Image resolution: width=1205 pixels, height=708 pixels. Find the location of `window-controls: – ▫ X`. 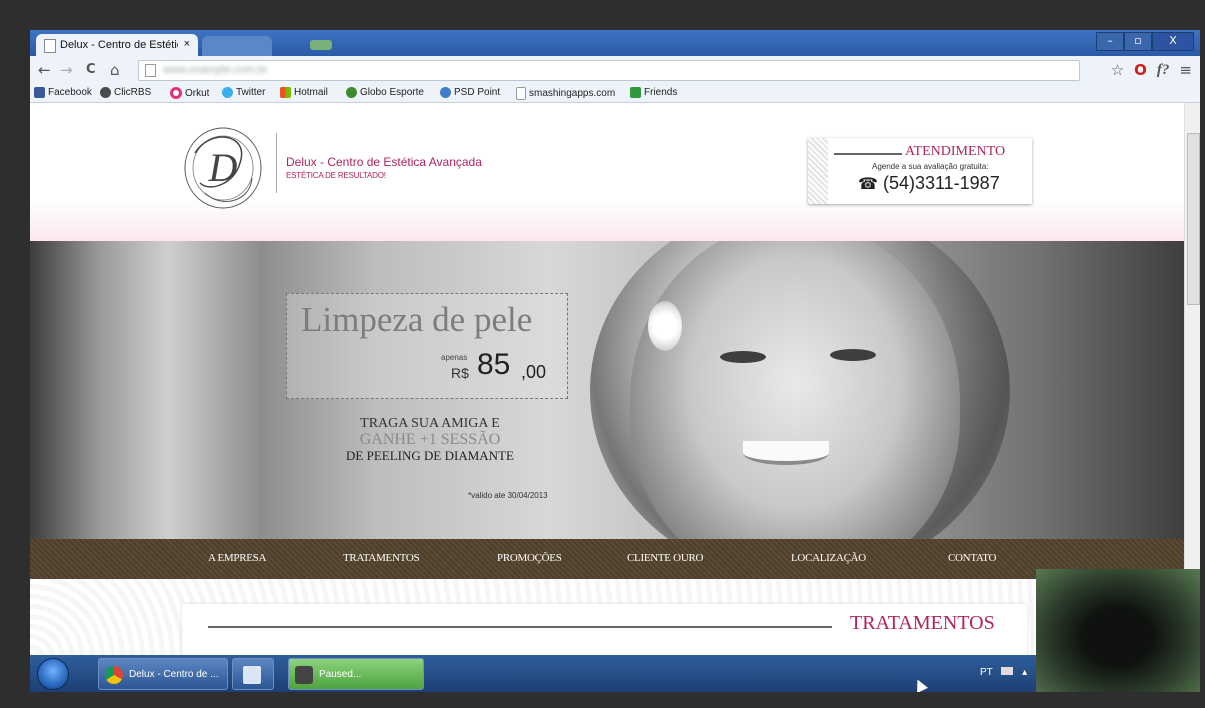

window-controls: – ▫ X is located at coordinates (1145, 41).